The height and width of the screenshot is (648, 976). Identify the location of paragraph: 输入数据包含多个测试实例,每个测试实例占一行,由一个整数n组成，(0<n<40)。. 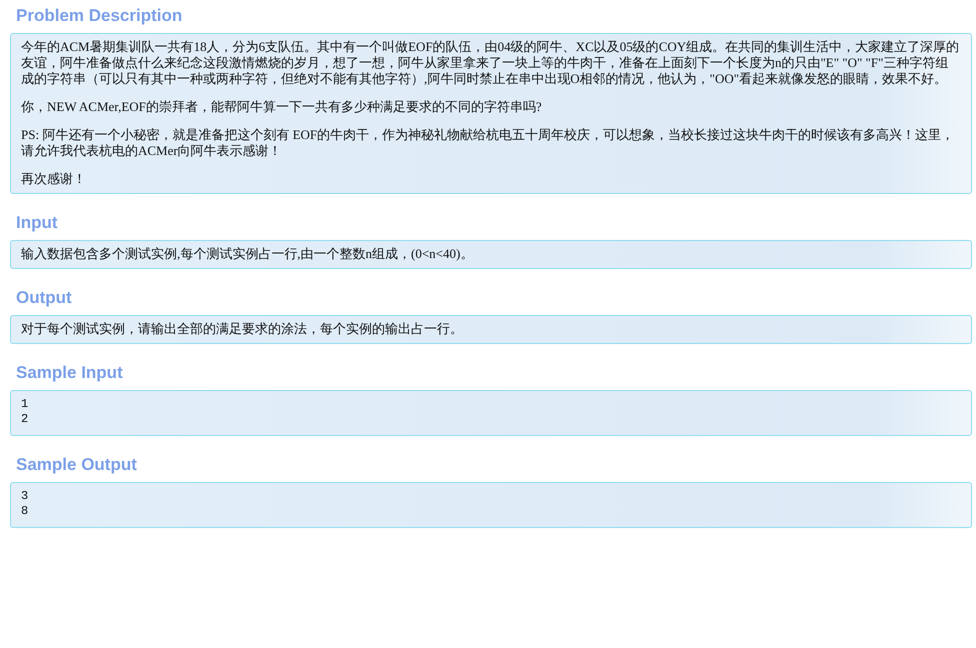
(247, 254).